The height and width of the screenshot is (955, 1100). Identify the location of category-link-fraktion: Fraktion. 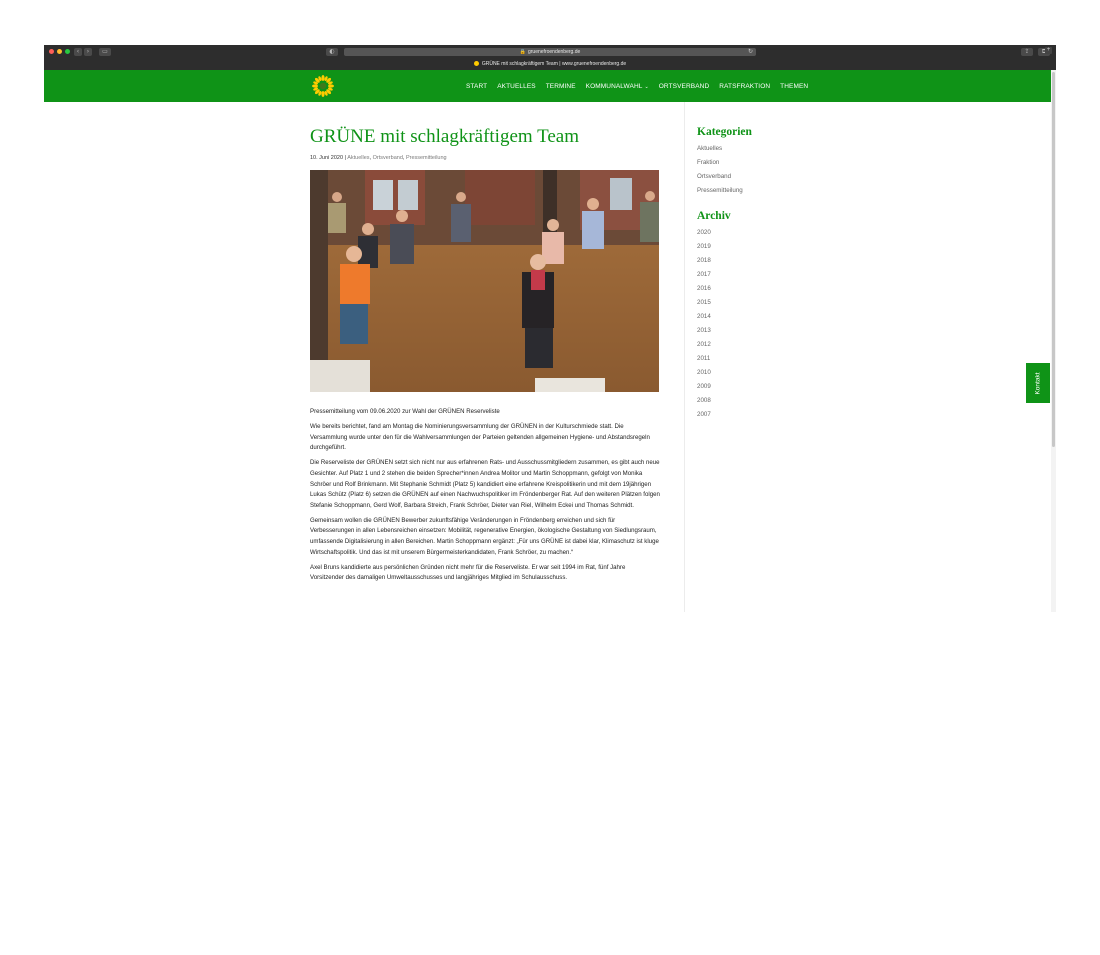
(797, 163).